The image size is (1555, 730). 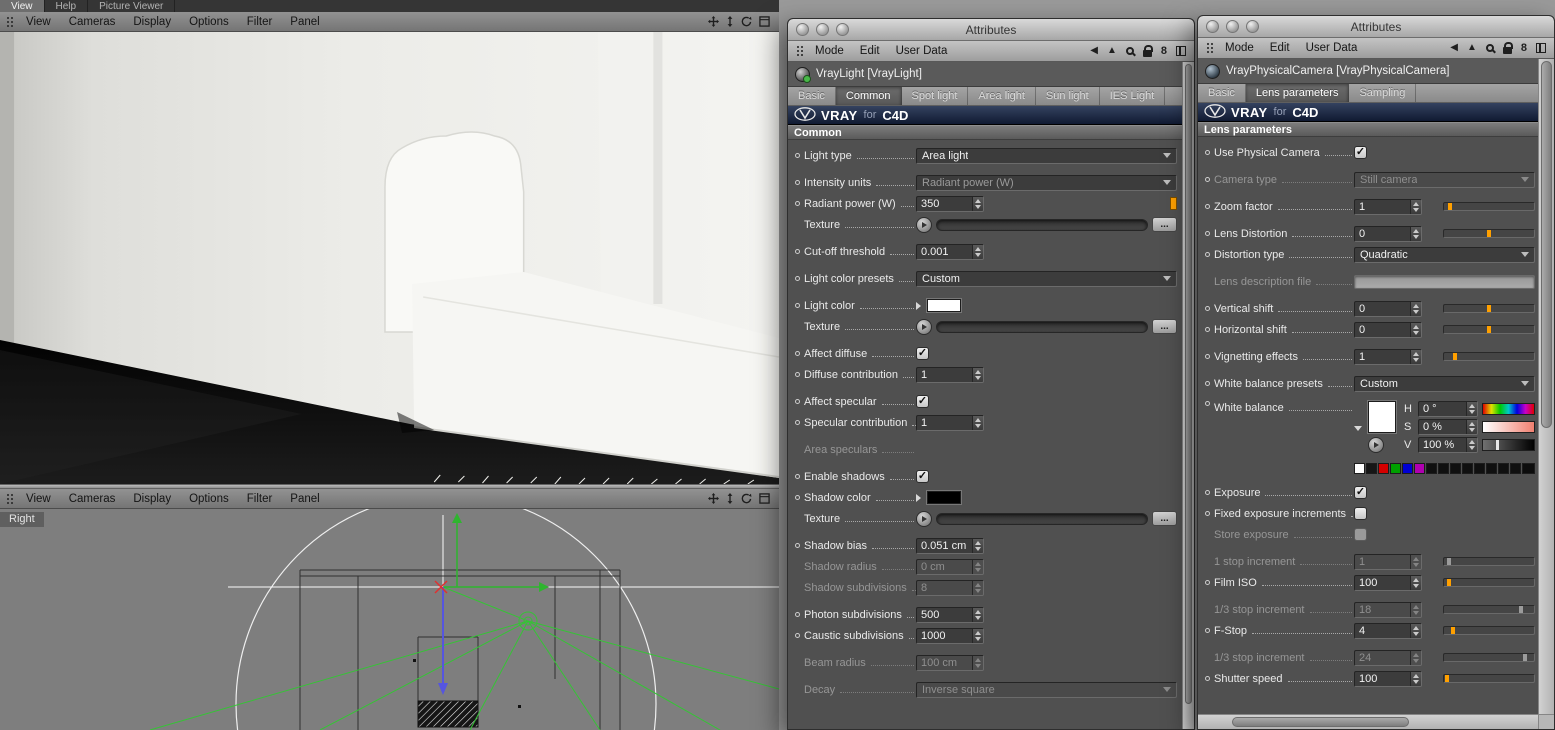 I want to click on scrollbar-vertical, so click(x=1188, y=395).